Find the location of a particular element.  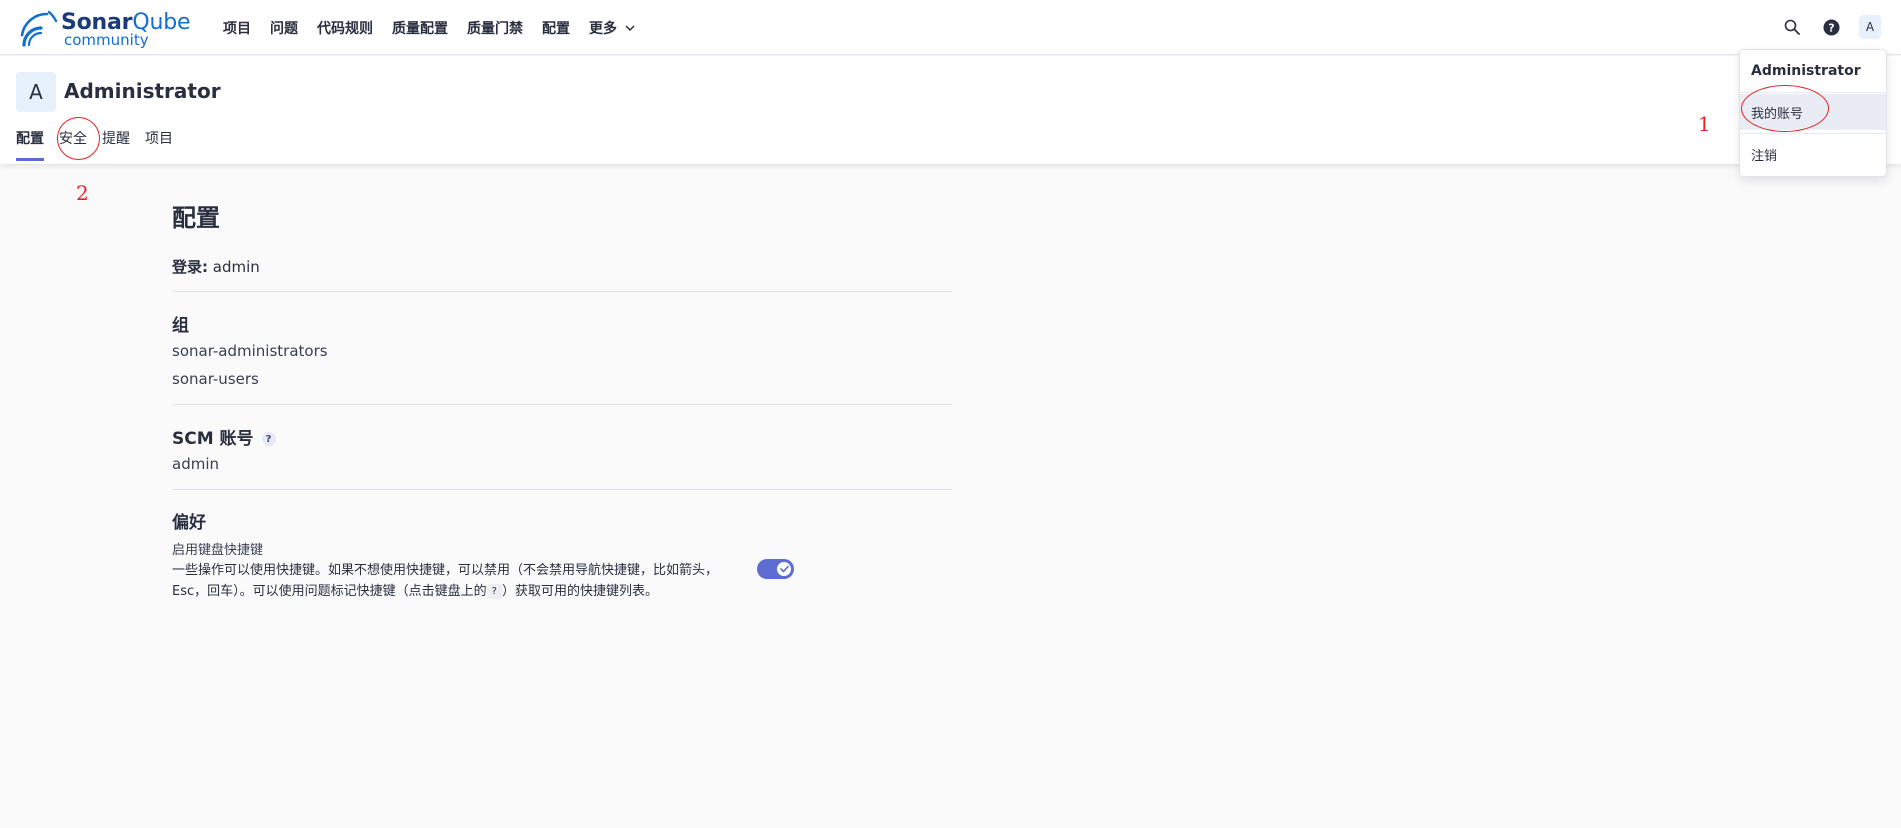

groups-heading: 组 is located at coordinates (180, 326).